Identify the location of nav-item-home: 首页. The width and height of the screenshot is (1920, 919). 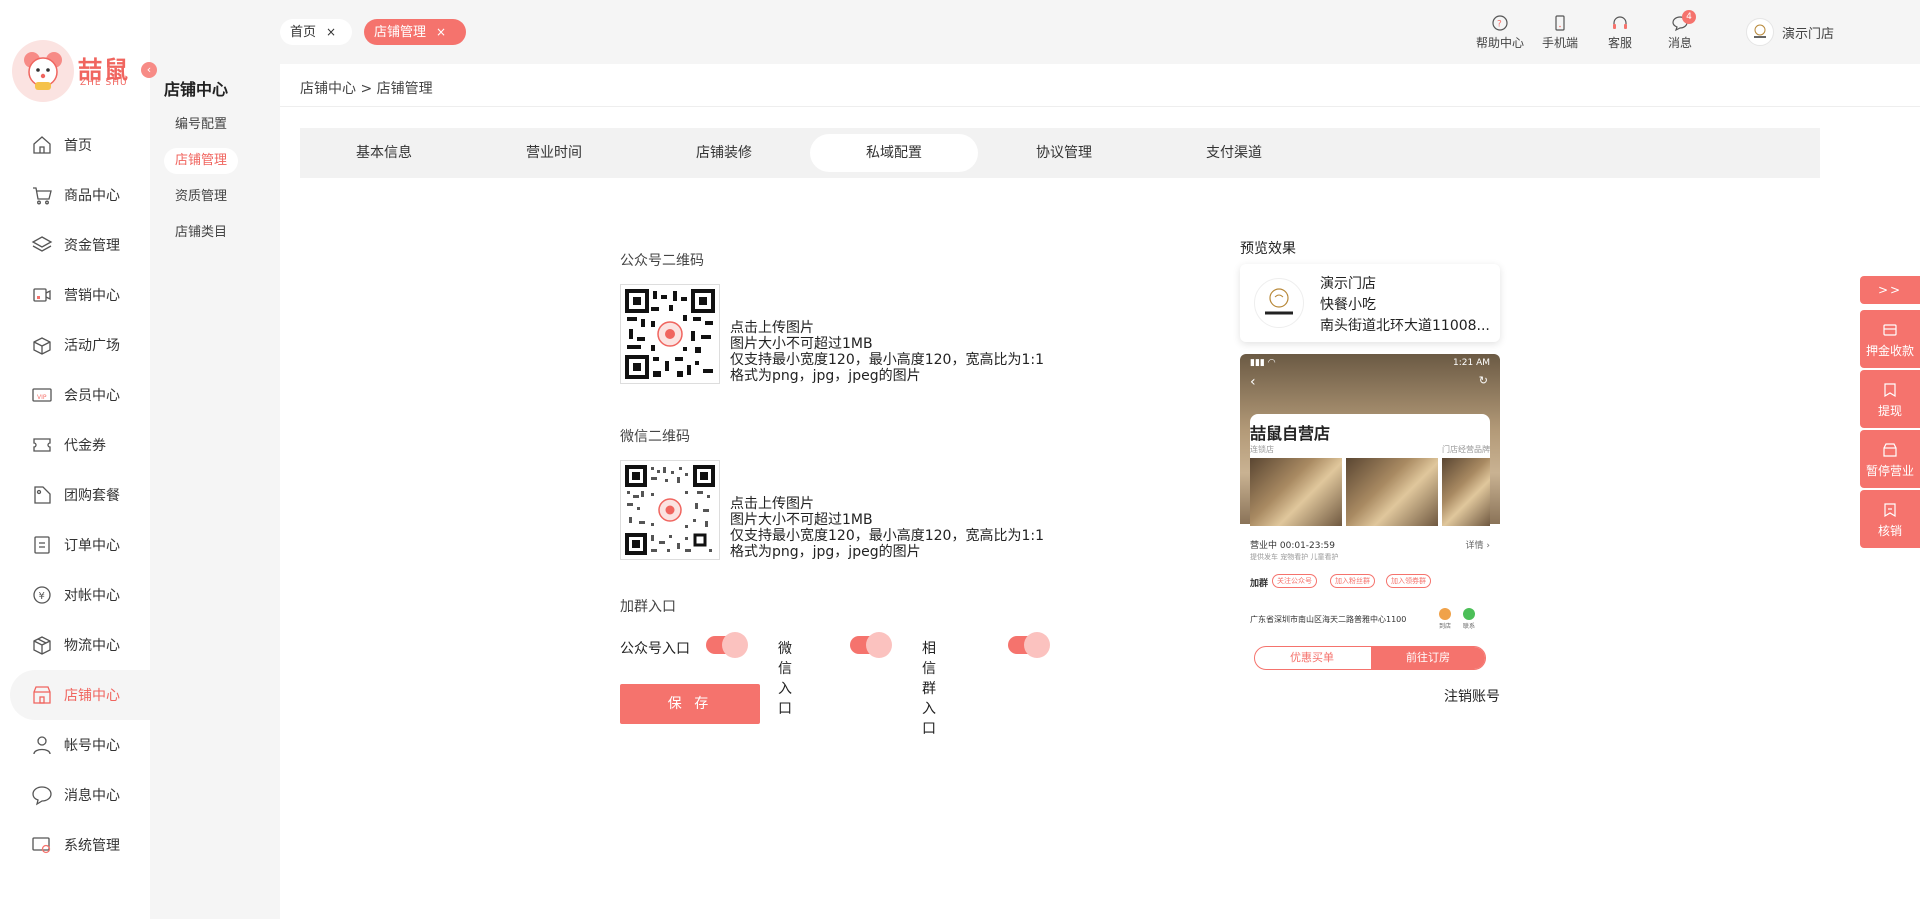
(75, 145).